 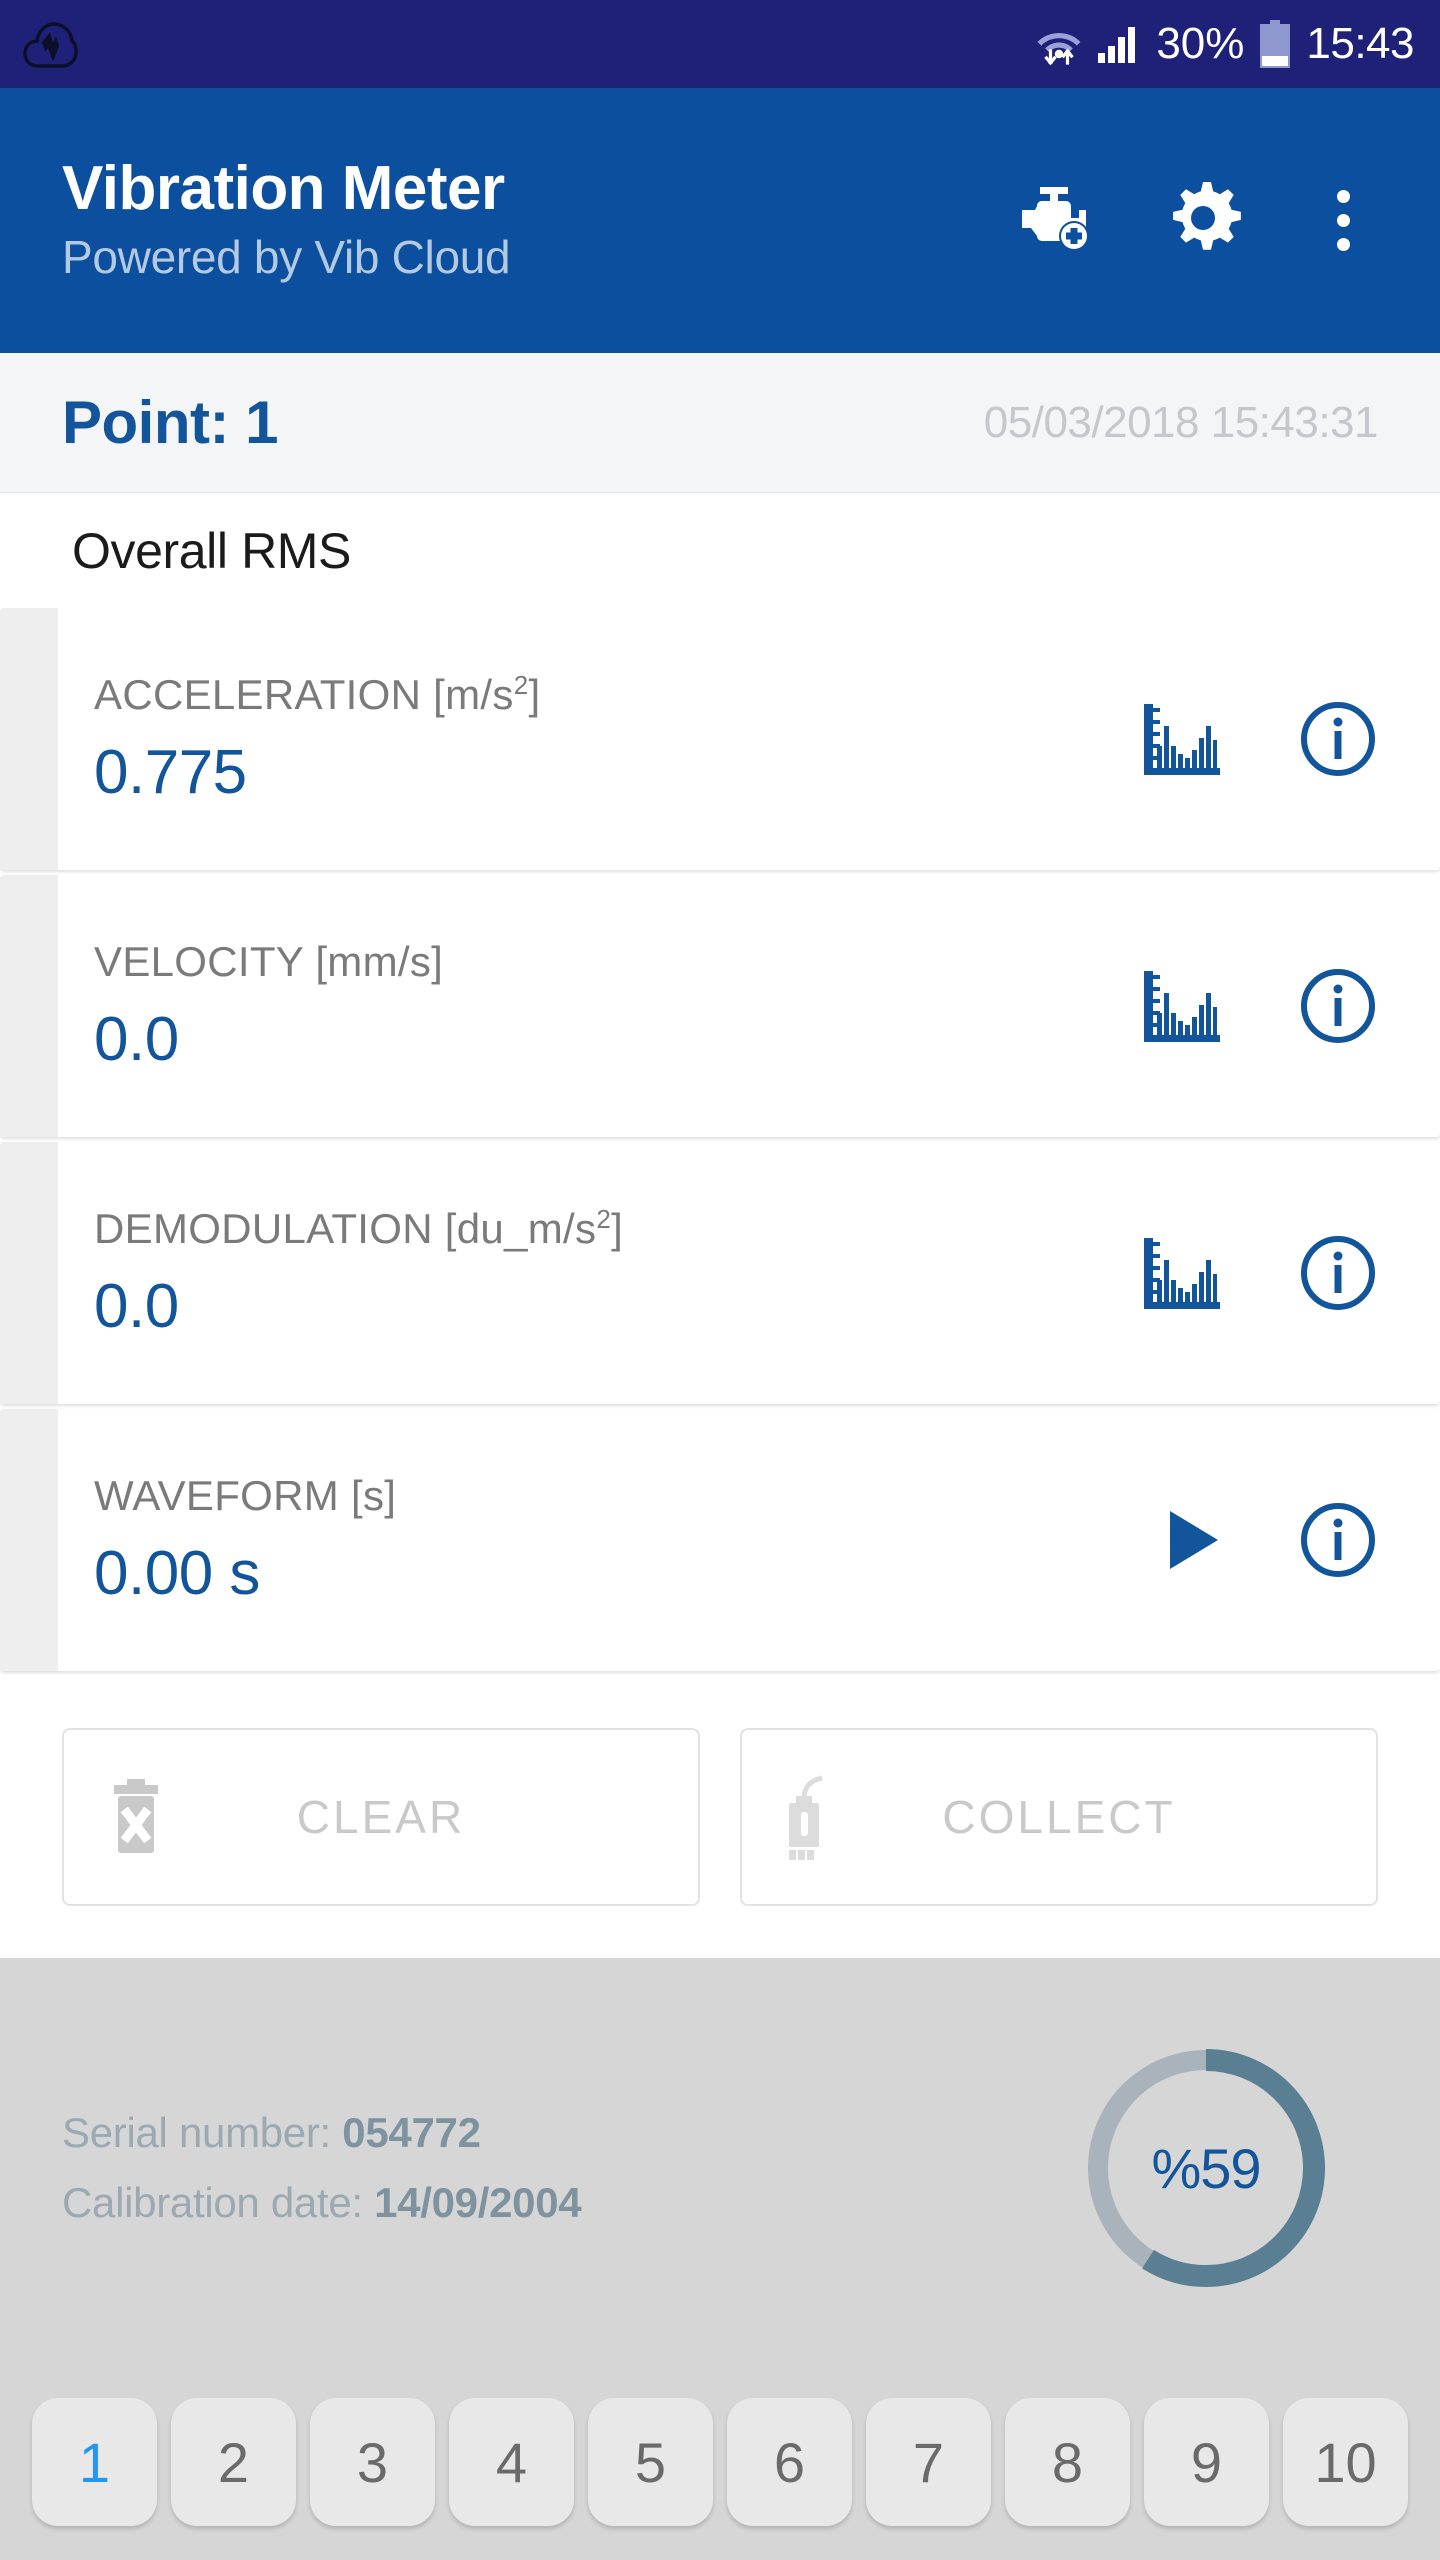 I want to click on overflow-menu-icon, so click(x=1343, y=220).